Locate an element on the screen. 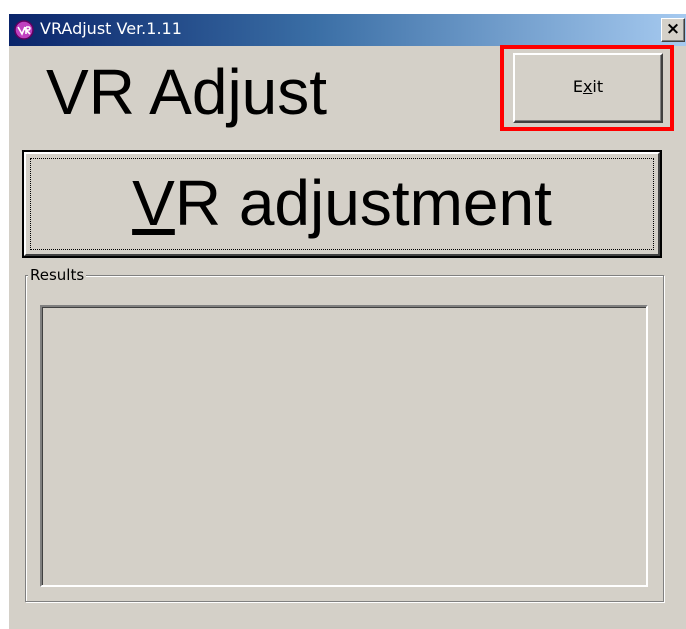  page-title: VR Adjust is located at coordinates (187, 92).